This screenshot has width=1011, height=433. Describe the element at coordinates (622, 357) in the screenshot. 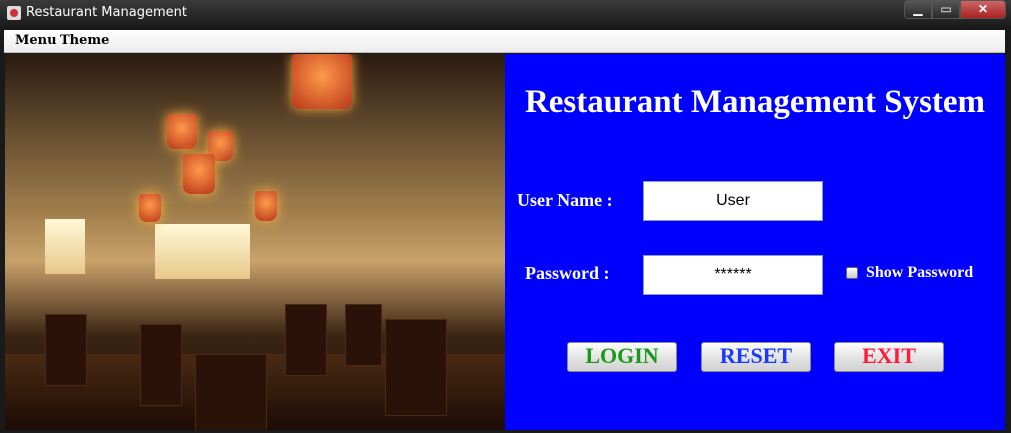

I see `login-button: LOGIN` at that location.